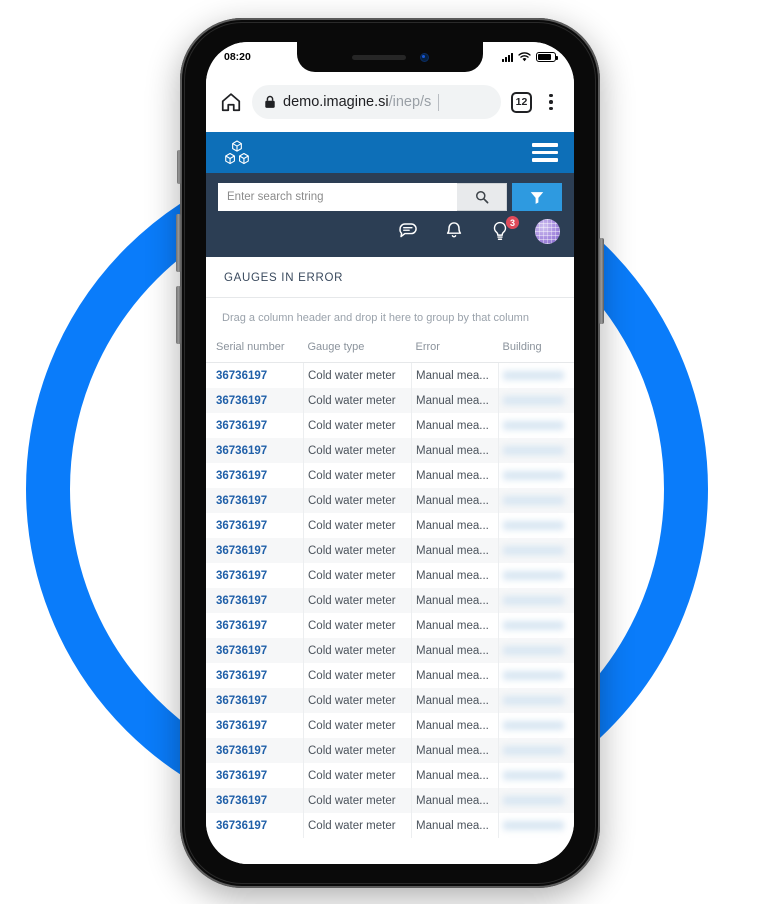 Image resolution: width=780 pixels, height=904 pixels. I want to click on volume-down-button, so click(178, 315).